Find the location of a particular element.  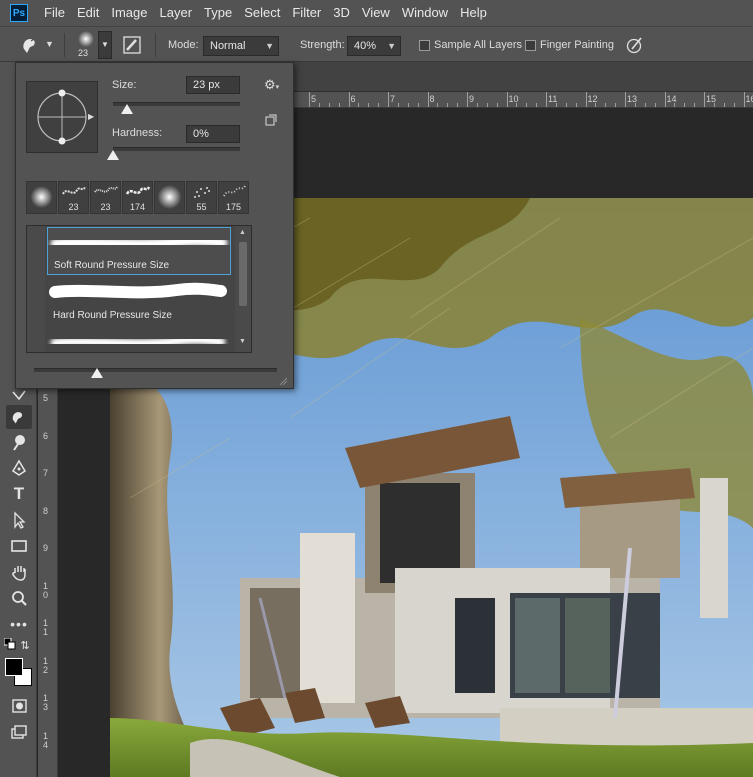

photoshop-logo: Ps is located at coordinates (19, 13).